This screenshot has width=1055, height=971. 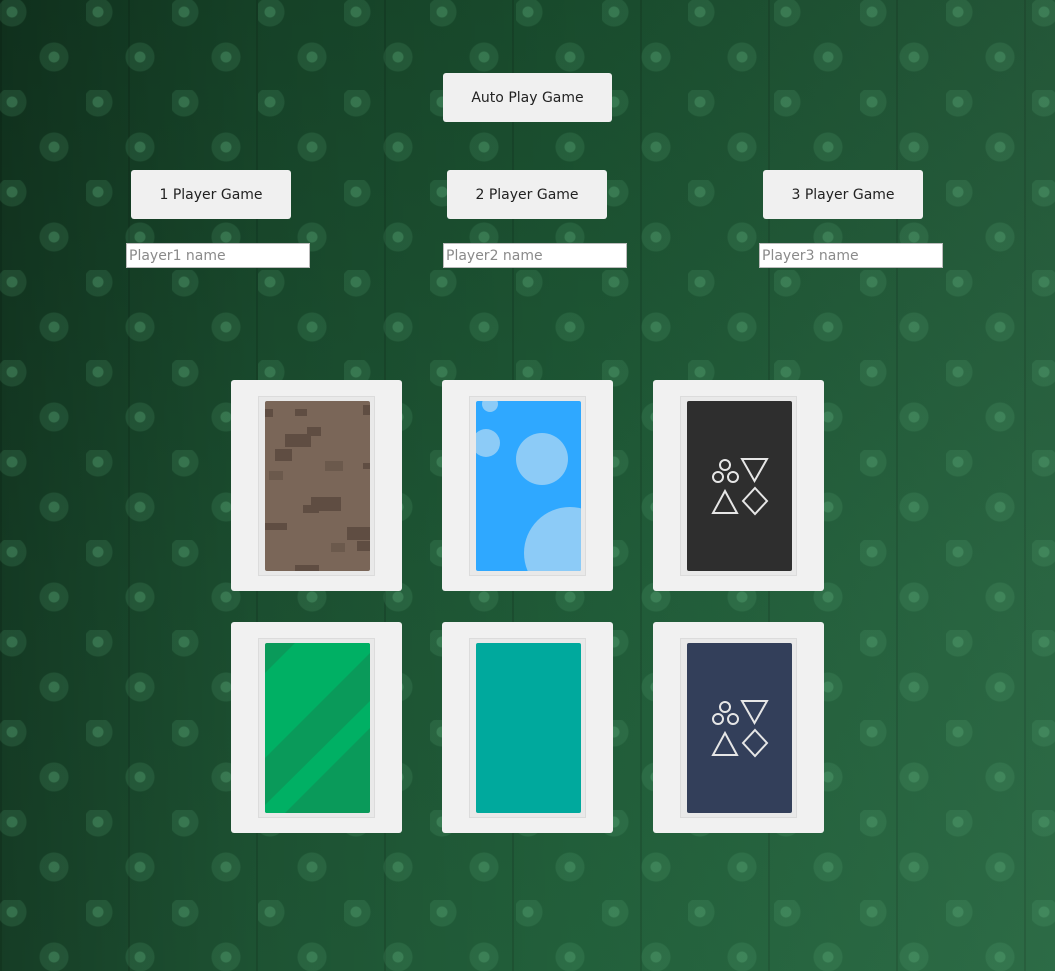 I want to click on card-back-blue-bubbles, so click(x=528, y=486).